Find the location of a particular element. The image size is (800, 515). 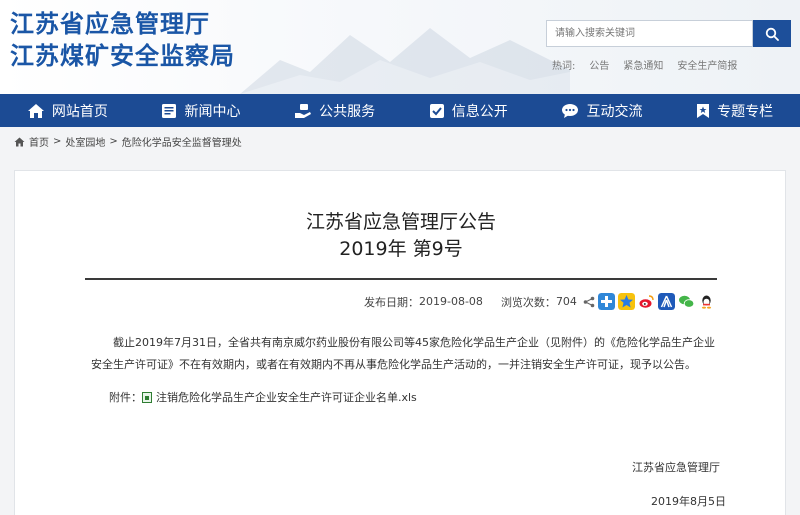

search-icon is located at coordinates (772, 34).